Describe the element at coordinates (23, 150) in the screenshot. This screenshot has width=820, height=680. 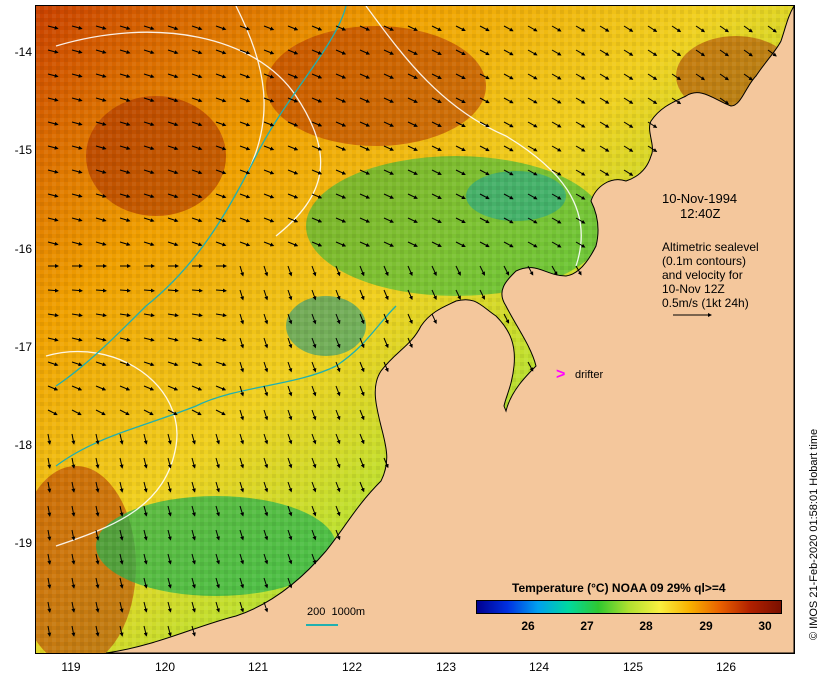
I see `lat-tick-label: -15` at that location.